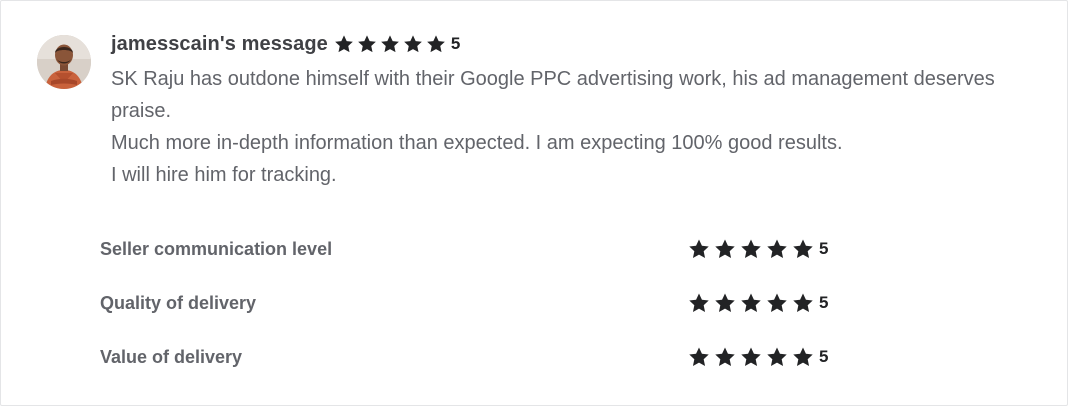 The height and width of the screenshot is (406, 1068). I want to click on review-author: jamesscain's message, so click(219, 44).